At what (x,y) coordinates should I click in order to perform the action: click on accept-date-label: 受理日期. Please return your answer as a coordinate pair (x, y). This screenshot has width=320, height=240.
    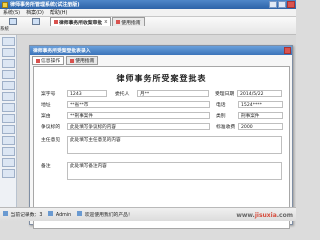
    Looking at the image, I should click on (225, 94).